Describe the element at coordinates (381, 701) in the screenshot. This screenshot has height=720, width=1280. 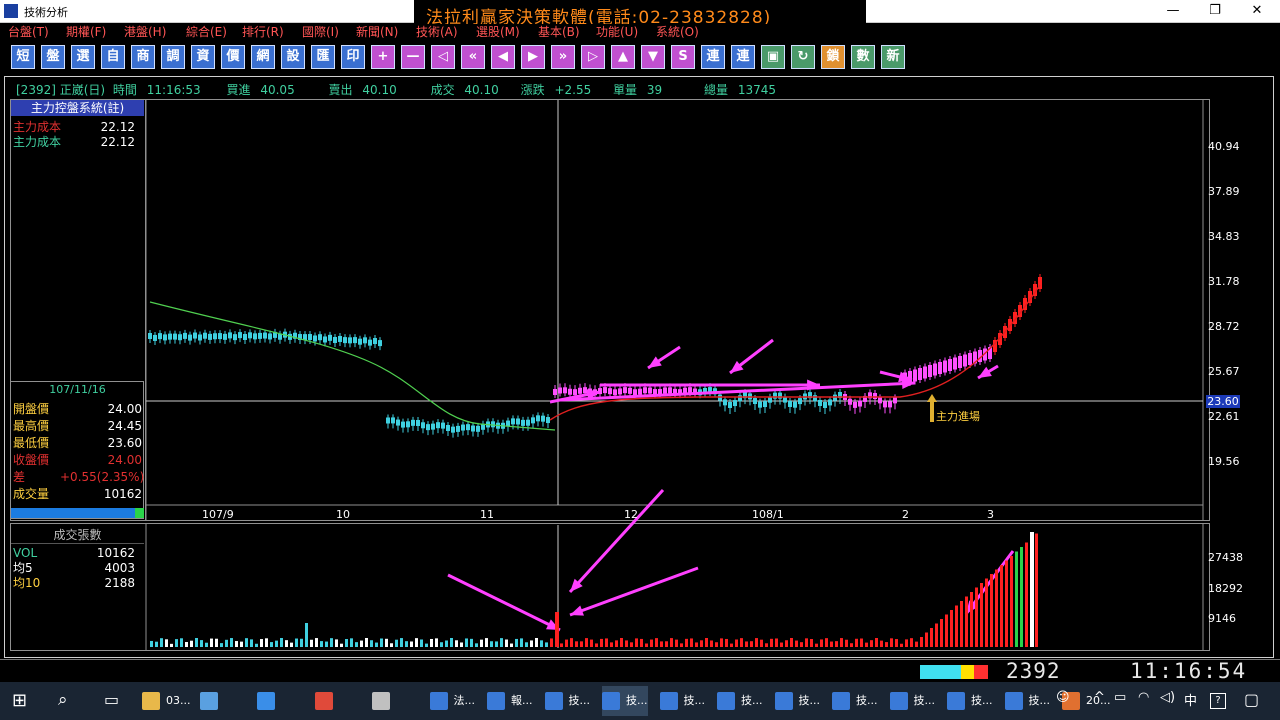
I see `tool-icon` at that location.